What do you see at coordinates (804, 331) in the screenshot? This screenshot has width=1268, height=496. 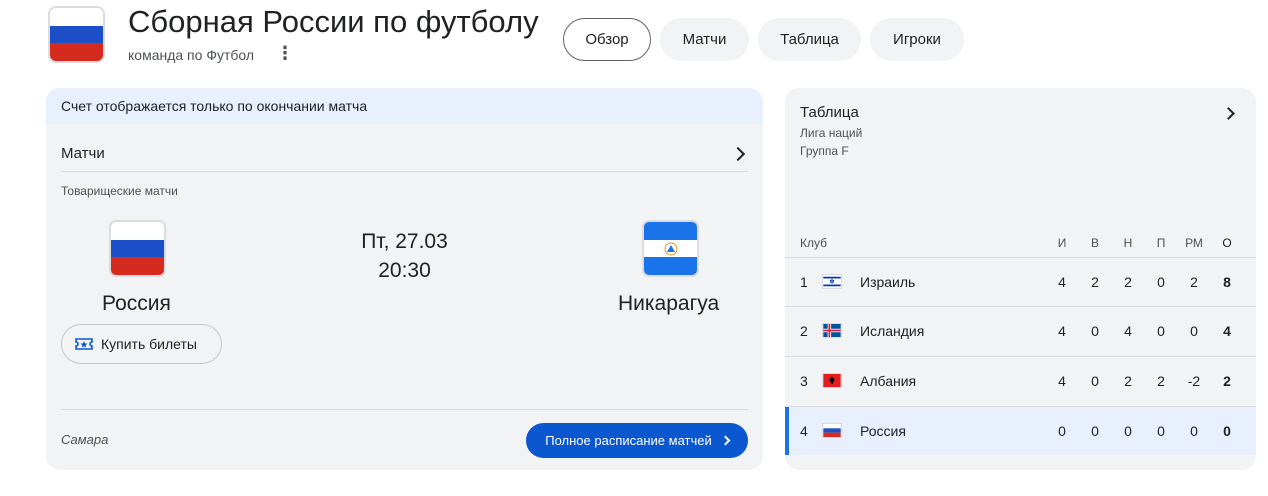 I see `row-position: 2` at bounding box center [804, 331].